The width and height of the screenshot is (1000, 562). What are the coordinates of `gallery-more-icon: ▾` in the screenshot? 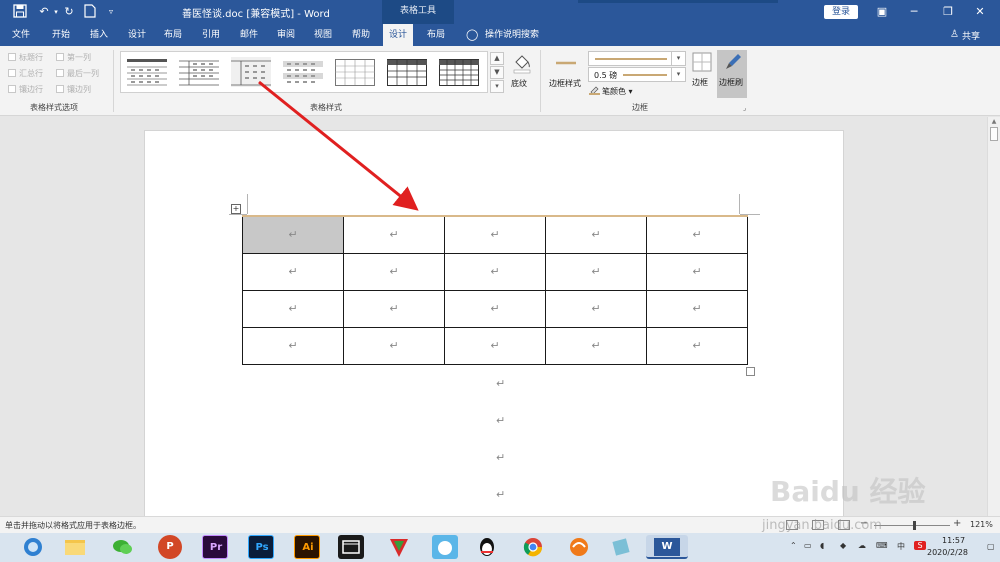 It's located at (497, 86).